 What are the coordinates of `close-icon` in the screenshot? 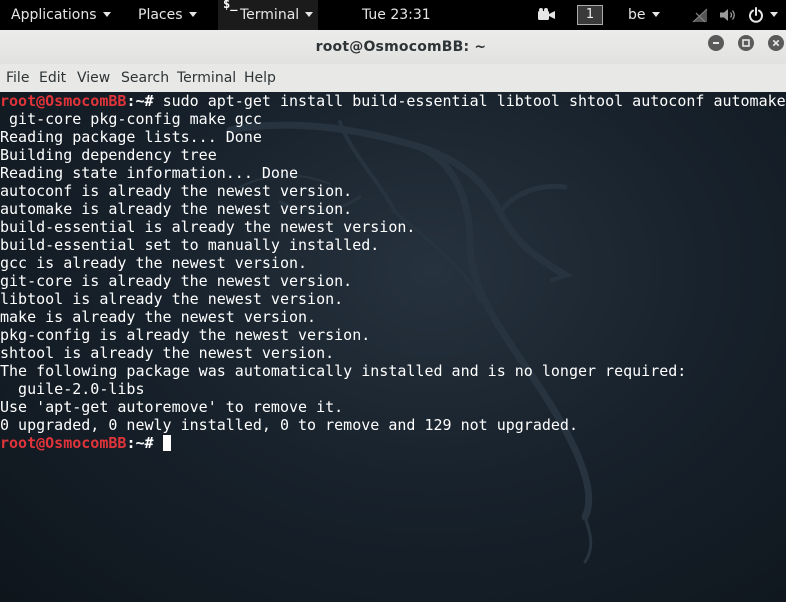 It's located at (776, 43).